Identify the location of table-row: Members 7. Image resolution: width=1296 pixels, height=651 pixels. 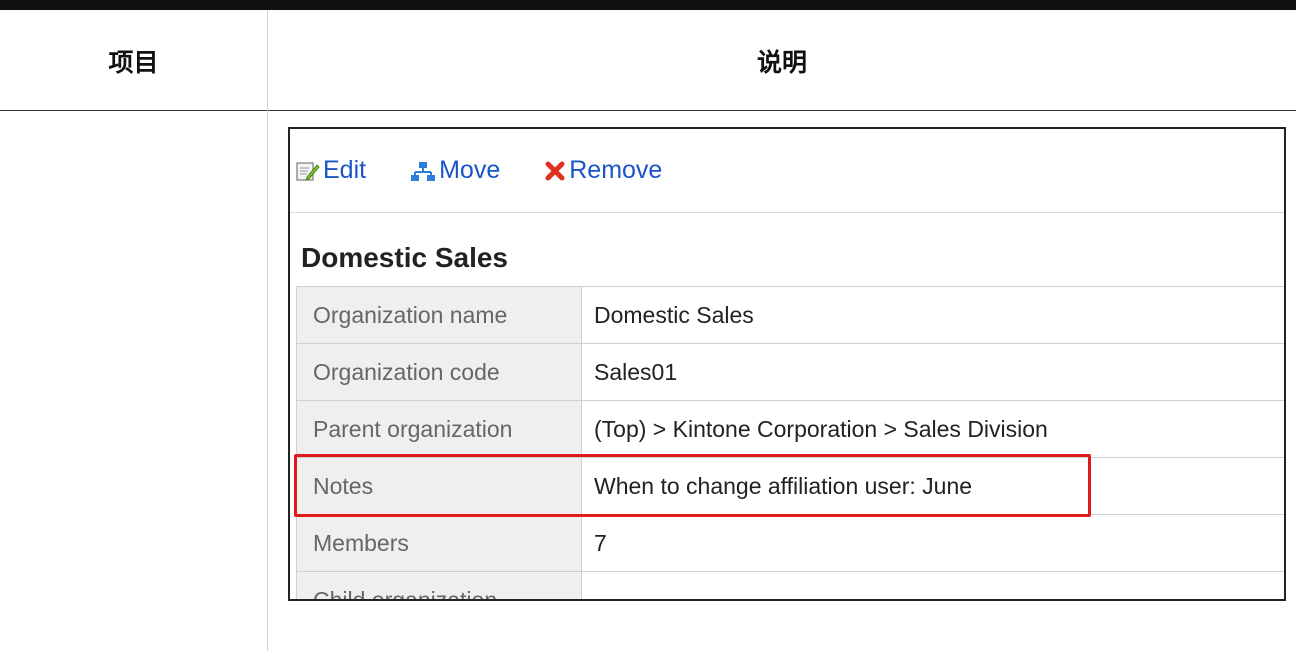
(790, 543).